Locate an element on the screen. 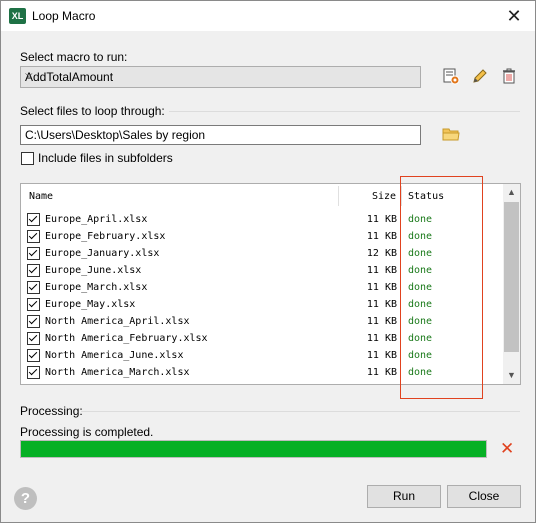 The image size is (536, 523). folder-path-box is located at coordinates (220, 135).